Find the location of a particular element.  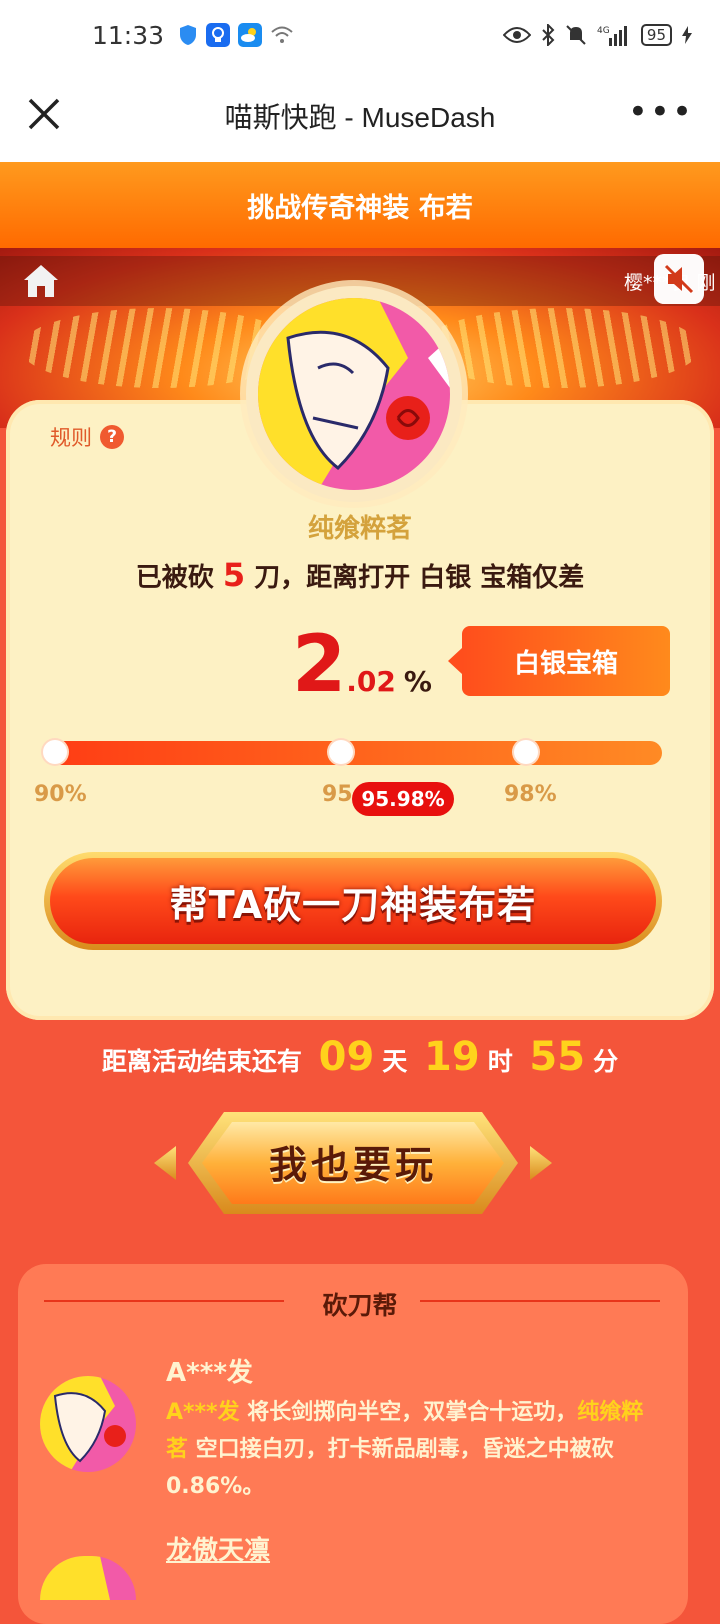

sound-off-icon is located at coordinates (679, 279).